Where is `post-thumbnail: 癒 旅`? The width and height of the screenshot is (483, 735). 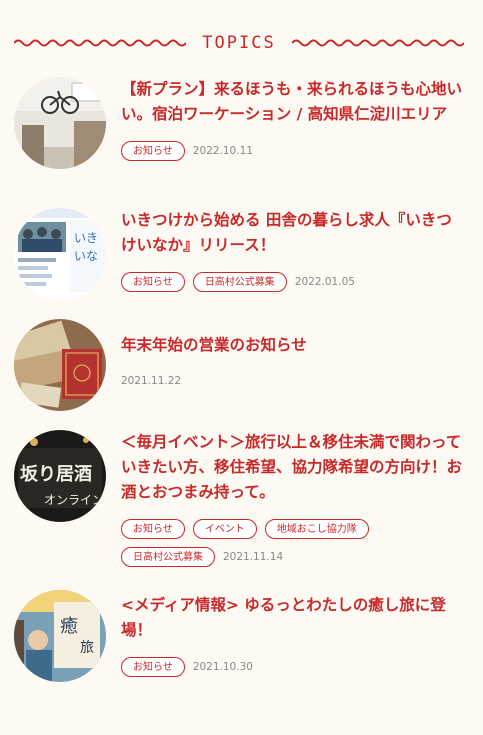 post-thumbnail: 癒 旅 is located at coordinates (60, 636).